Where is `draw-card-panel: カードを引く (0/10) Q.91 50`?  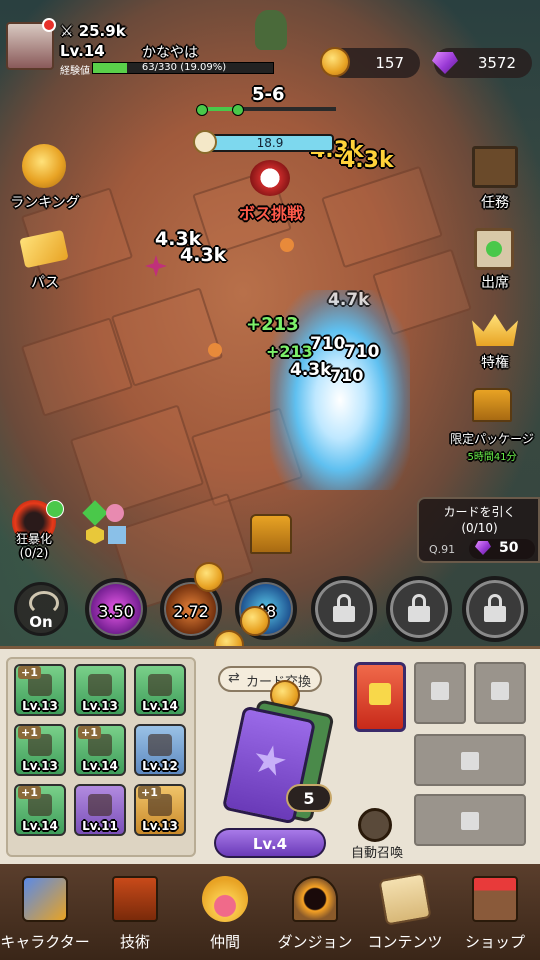
draw-card-panel: カードを引く (0/10) Q.91 50 is located at coordinates (478, 530).